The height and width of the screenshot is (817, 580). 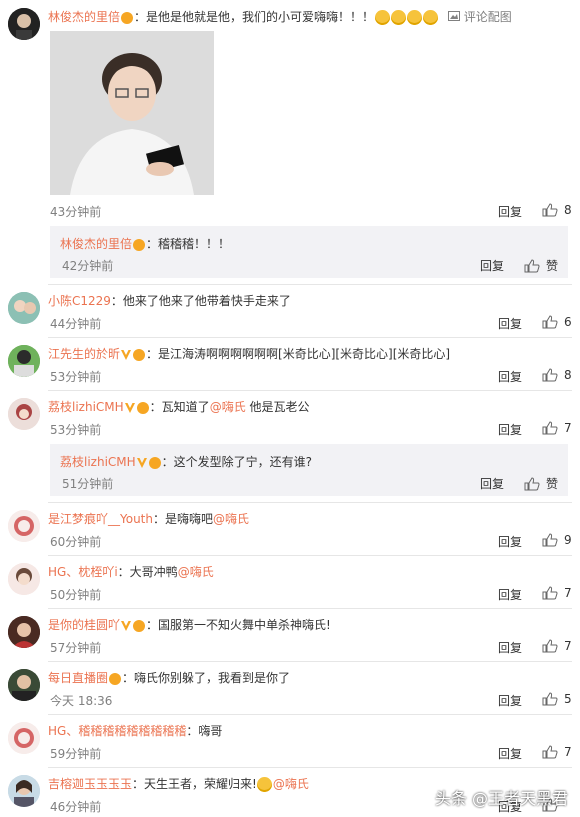 What do you see at coordinates (179, 407) in the screenshot?
I see `comment-text: 荔枝lizhiCMH ：瓦知道了@嗨氏 他是瓦老公` at bounding box center [179, 407].